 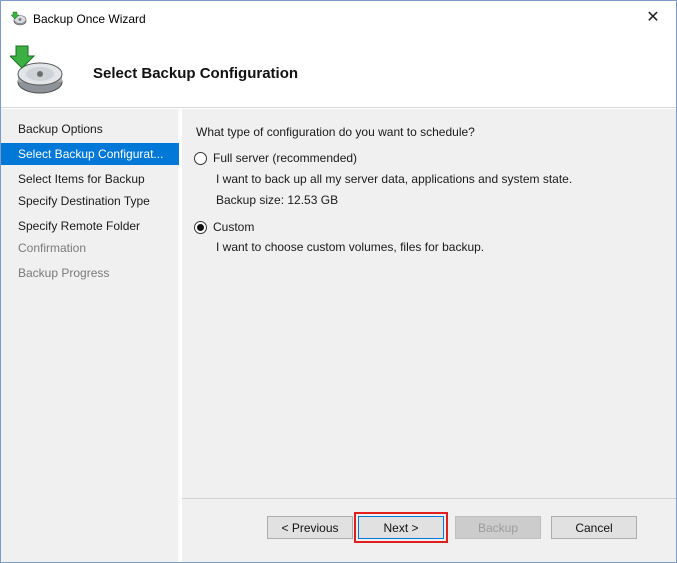 What do you see at coordinates (401, 527) in the screenshot?
I see `next-button: Next >` at bounding box center [401, 527].